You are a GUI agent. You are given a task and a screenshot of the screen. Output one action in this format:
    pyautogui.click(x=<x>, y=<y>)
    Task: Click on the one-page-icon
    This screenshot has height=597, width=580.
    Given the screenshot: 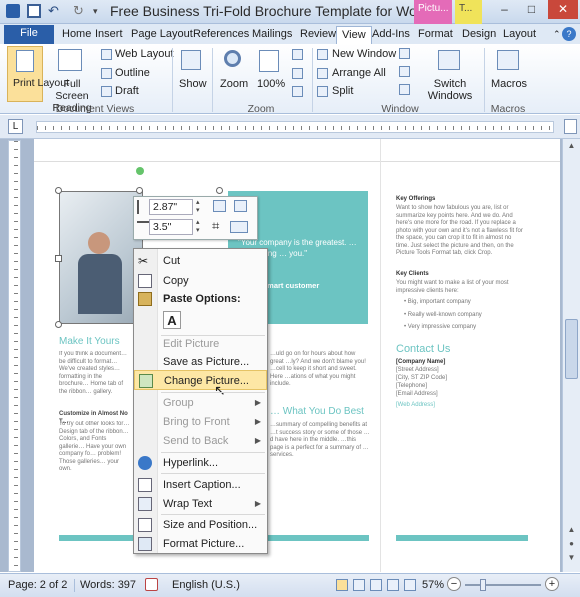 What is the action you would take?
    pyautogui.click(x=297, y=54)
    